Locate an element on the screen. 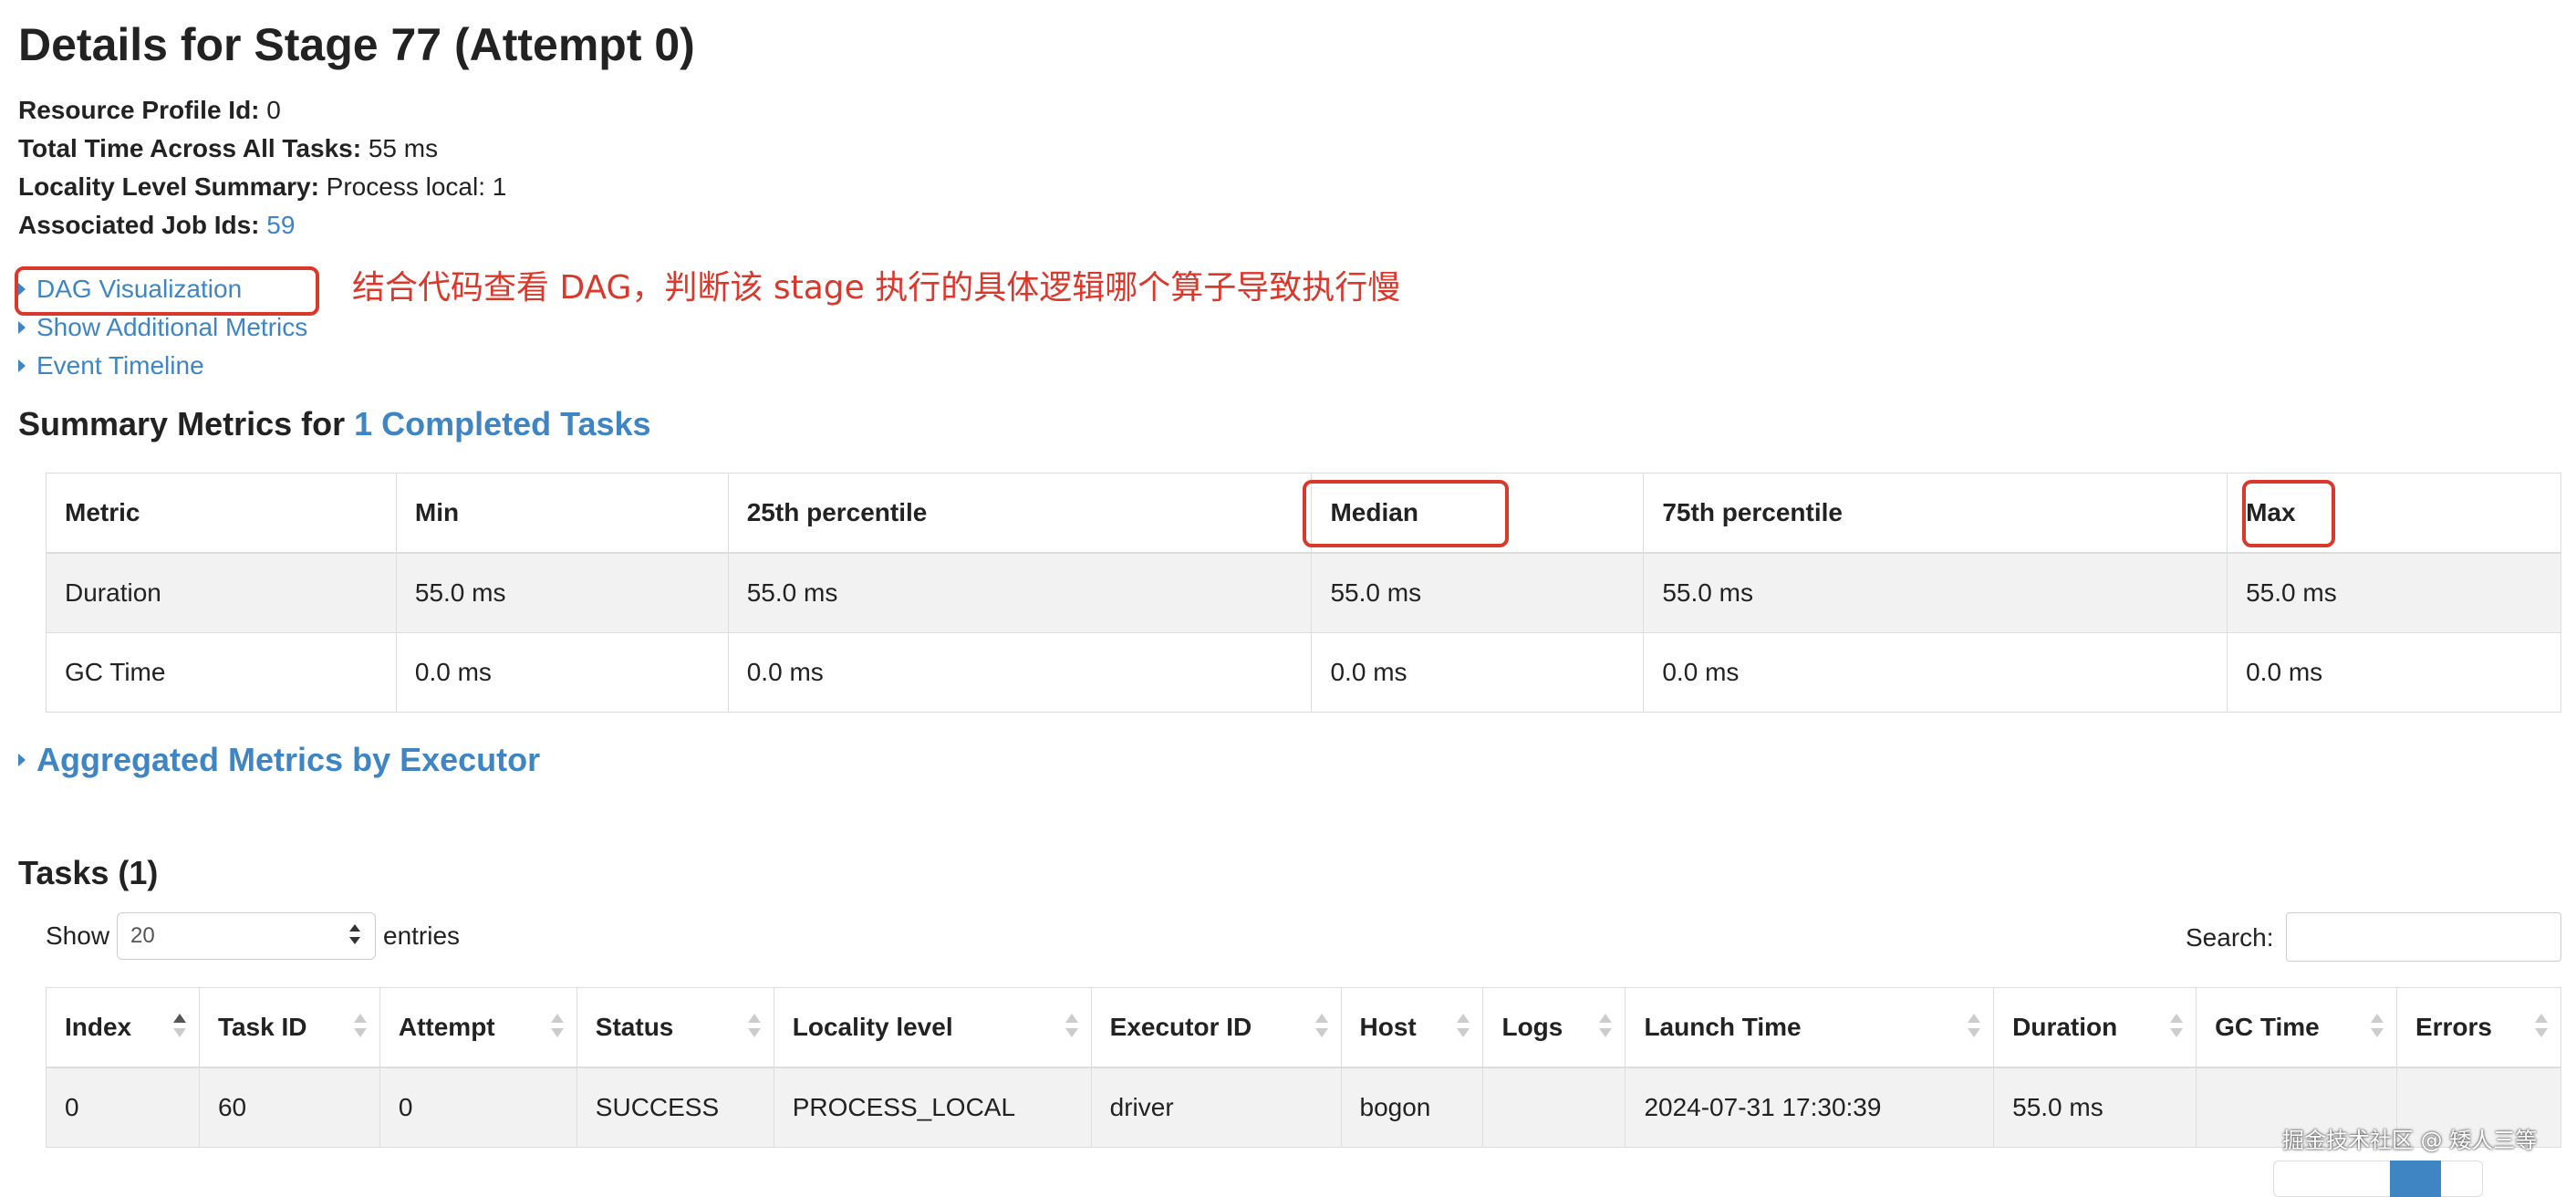  column-header-index: Index is located at coordinates (123, 1027).